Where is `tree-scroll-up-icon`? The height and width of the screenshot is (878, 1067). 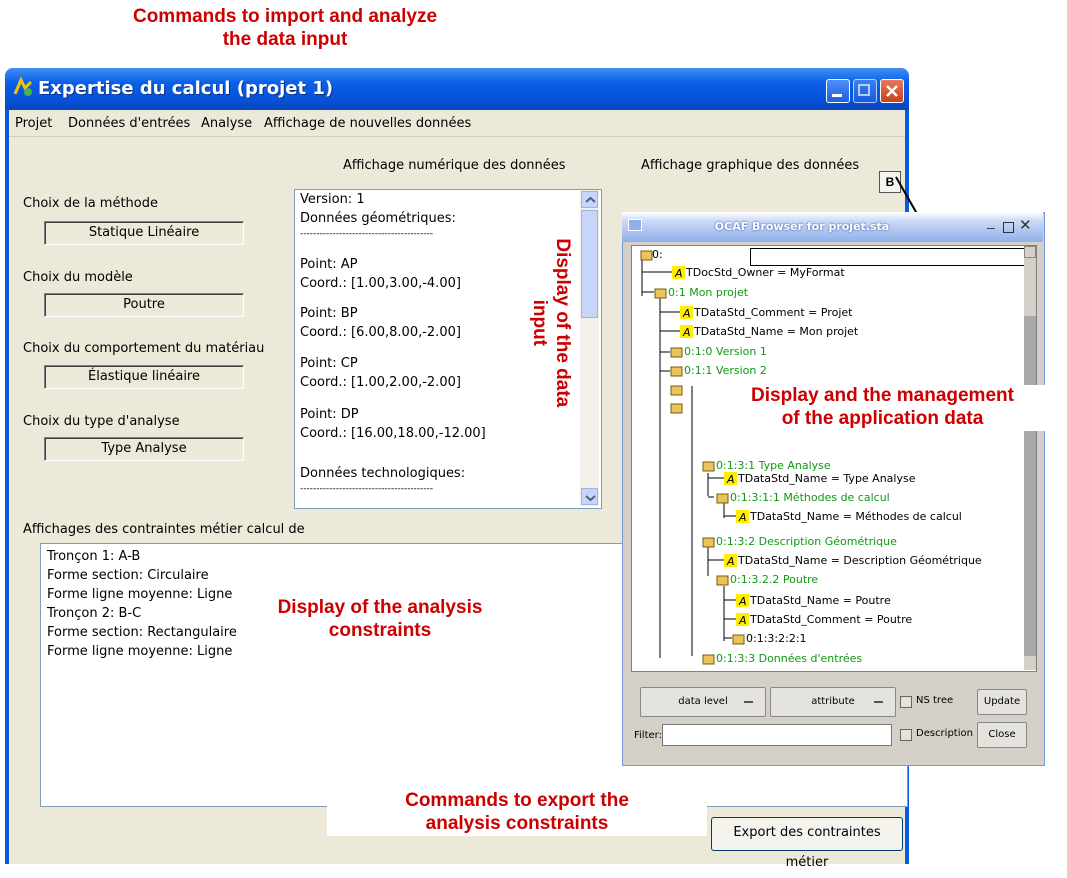
tree-scroll-up-icon is located at coordinates (1030, 252).